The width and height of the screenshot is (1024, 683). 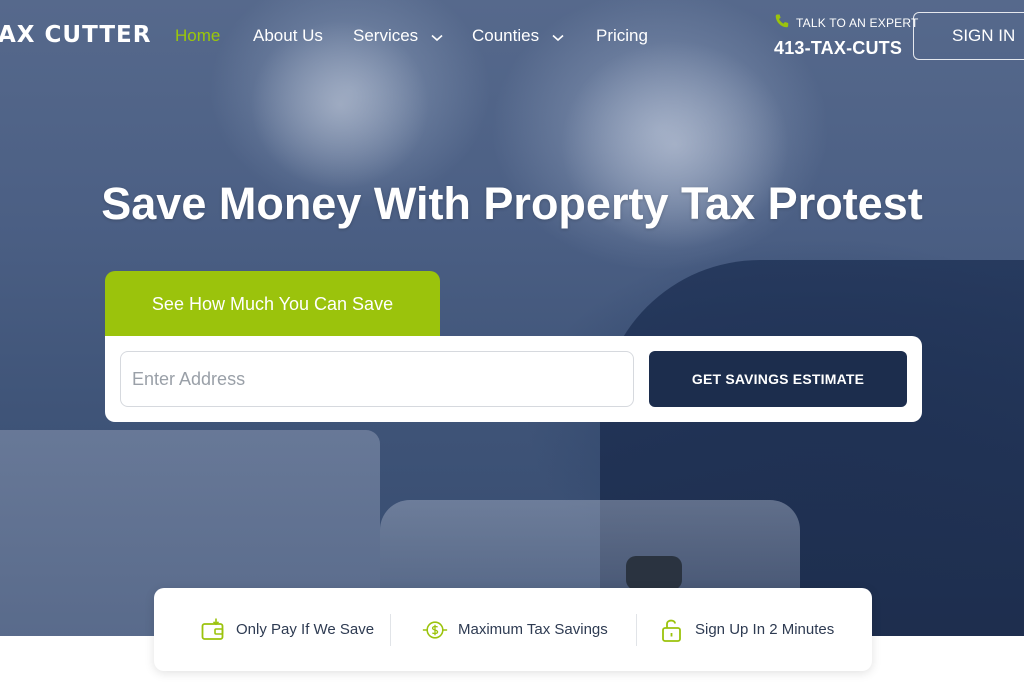 I want to click on get-savings-estimate-button: GET SAVINGS ESTIMATE, so click(x=778, y=379).